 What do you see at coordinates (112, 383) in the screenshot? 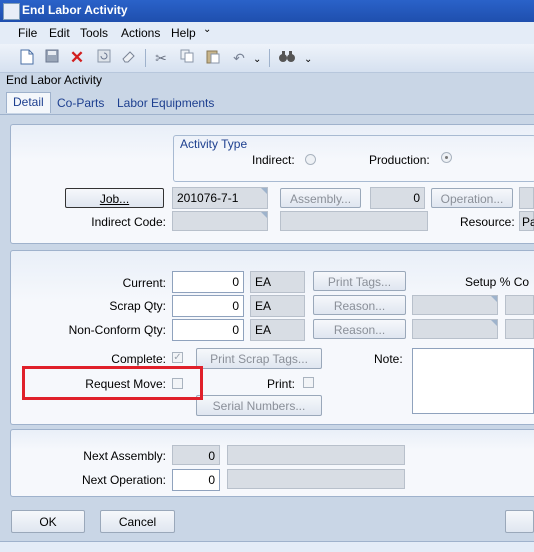
I see `highlight-box` at bounding box center [112, 383].